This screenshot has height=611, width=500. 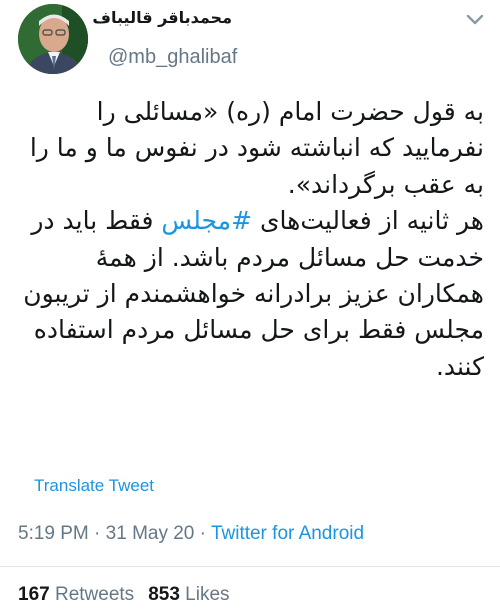 What do you see at coordinates (250, 566) in the screenshot?
I see `divider` at bounding box center [250, 566].